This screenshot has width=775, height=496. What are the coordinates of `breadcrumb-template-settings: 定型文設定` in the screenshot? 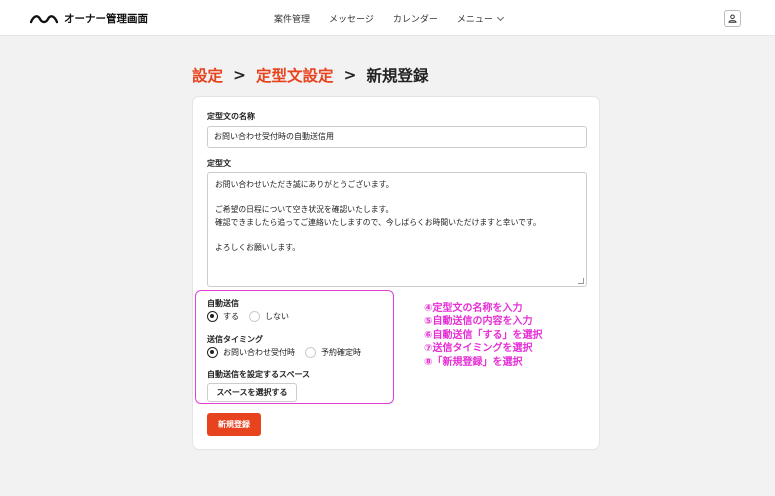 It's located at (295, 75).